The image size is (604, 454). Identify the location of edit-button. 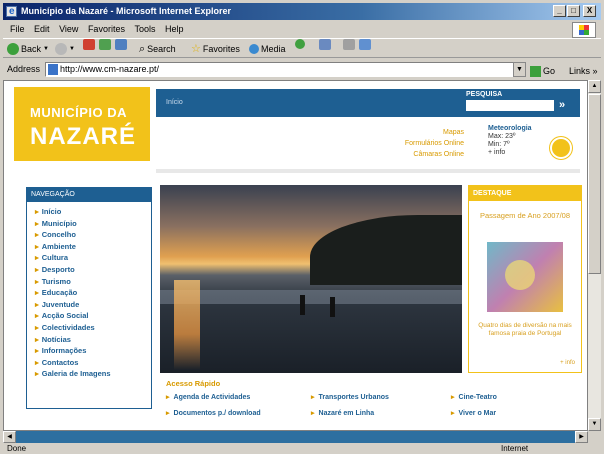
(365, 44).